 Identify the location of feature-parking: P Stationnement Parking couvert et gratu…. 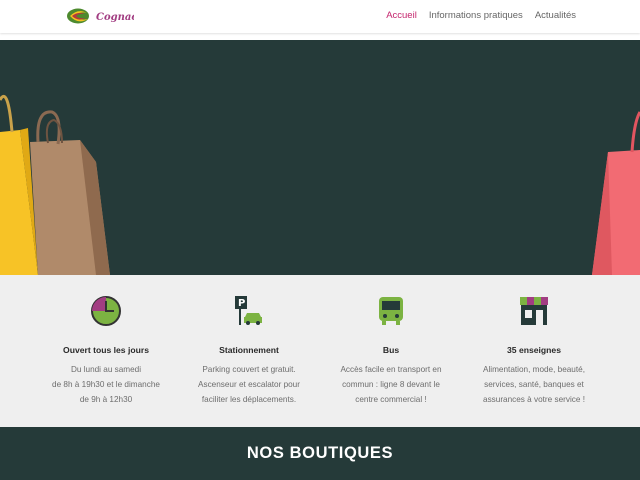
(249, 351).